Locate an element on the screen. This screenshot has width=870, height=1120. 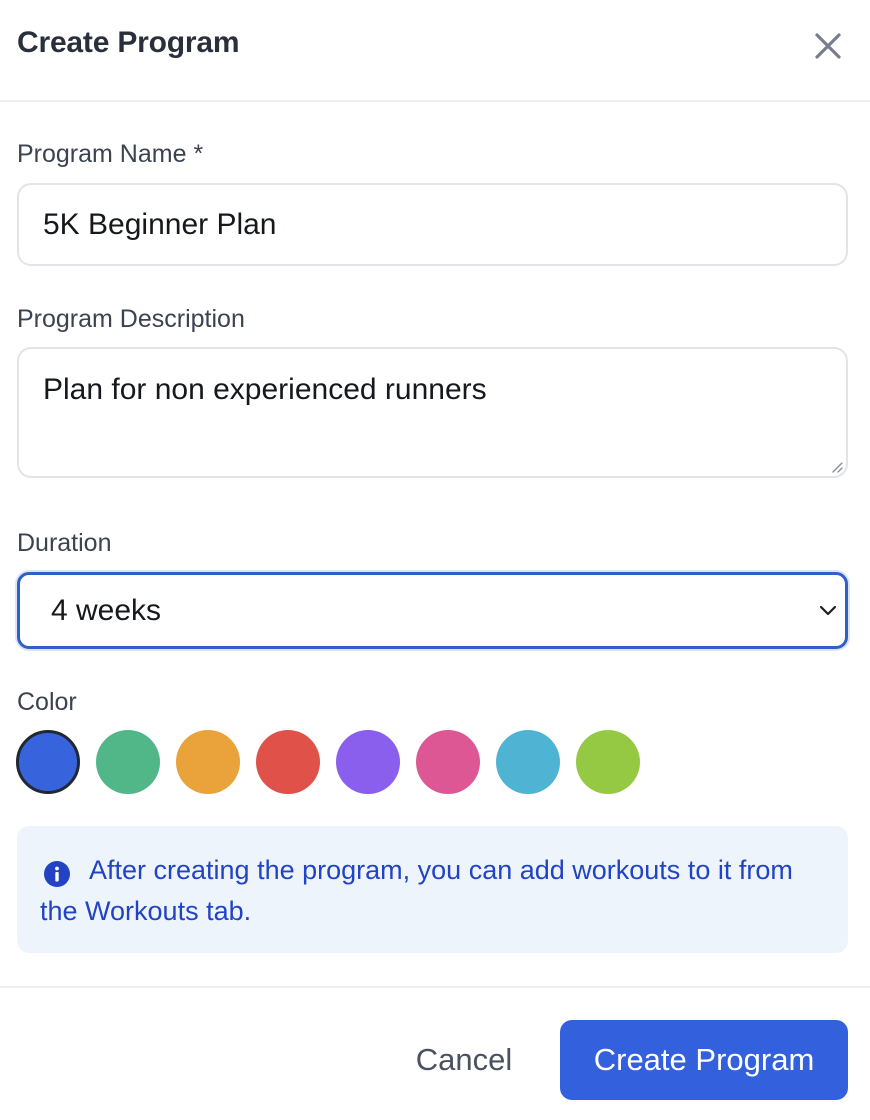
color-label: Color is located at coordinates (47, 702).